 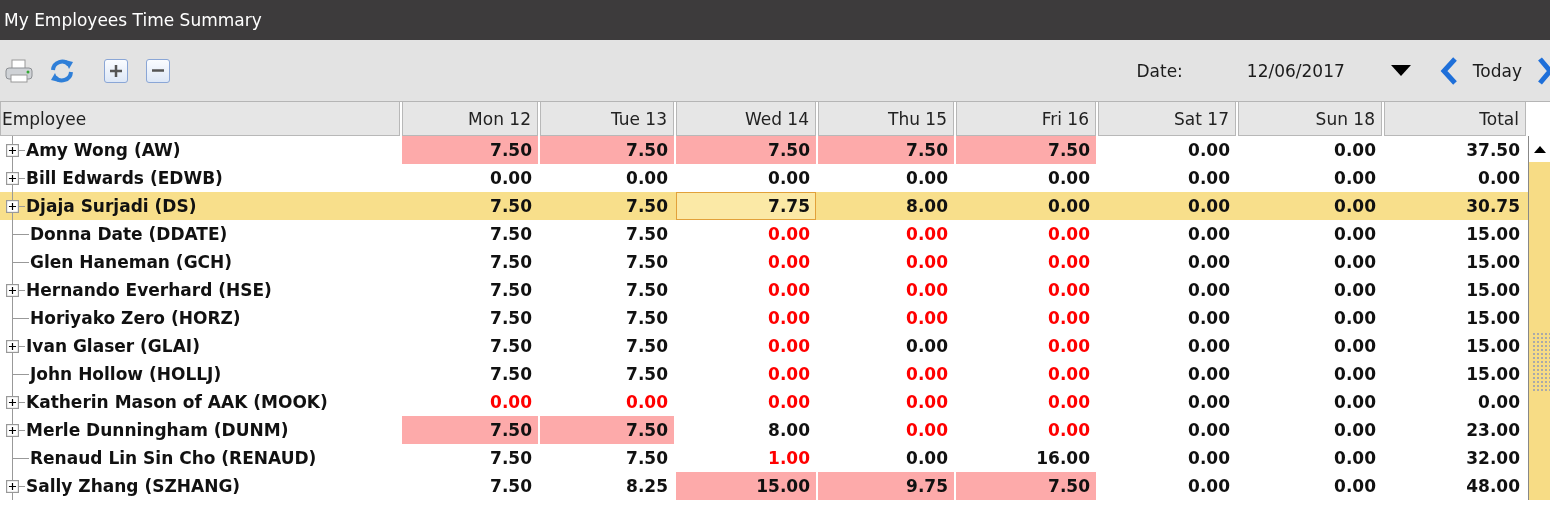 I want to click on column-header: Fri 16, so click(x=1026, y=119).